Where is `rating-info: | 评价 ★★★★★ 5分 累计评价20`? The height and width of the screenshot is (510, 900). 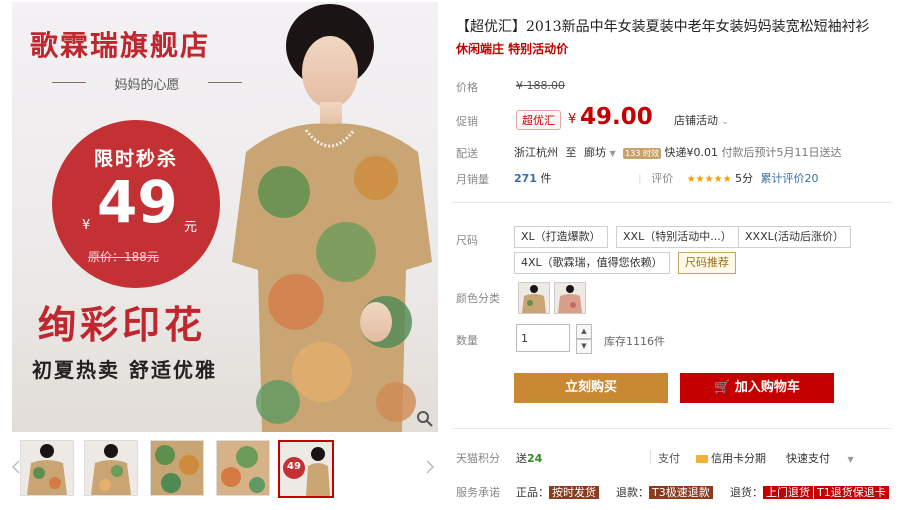
rating-info: | 评价 ★★★★★ 5分 累计评价20 is located at coordinates (728, 178).